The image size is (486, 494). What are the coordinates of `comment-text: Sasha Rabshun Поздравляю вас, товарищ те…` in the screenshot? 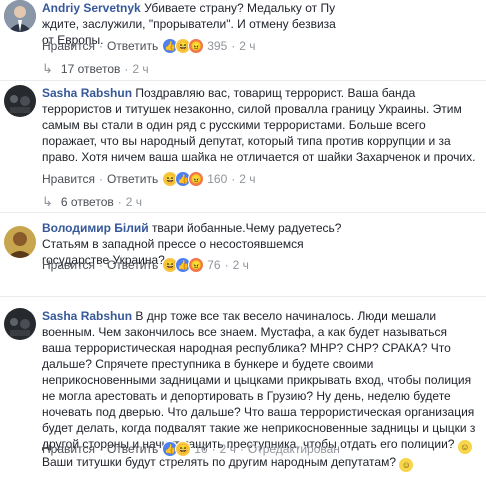 It's located at (260, 125).